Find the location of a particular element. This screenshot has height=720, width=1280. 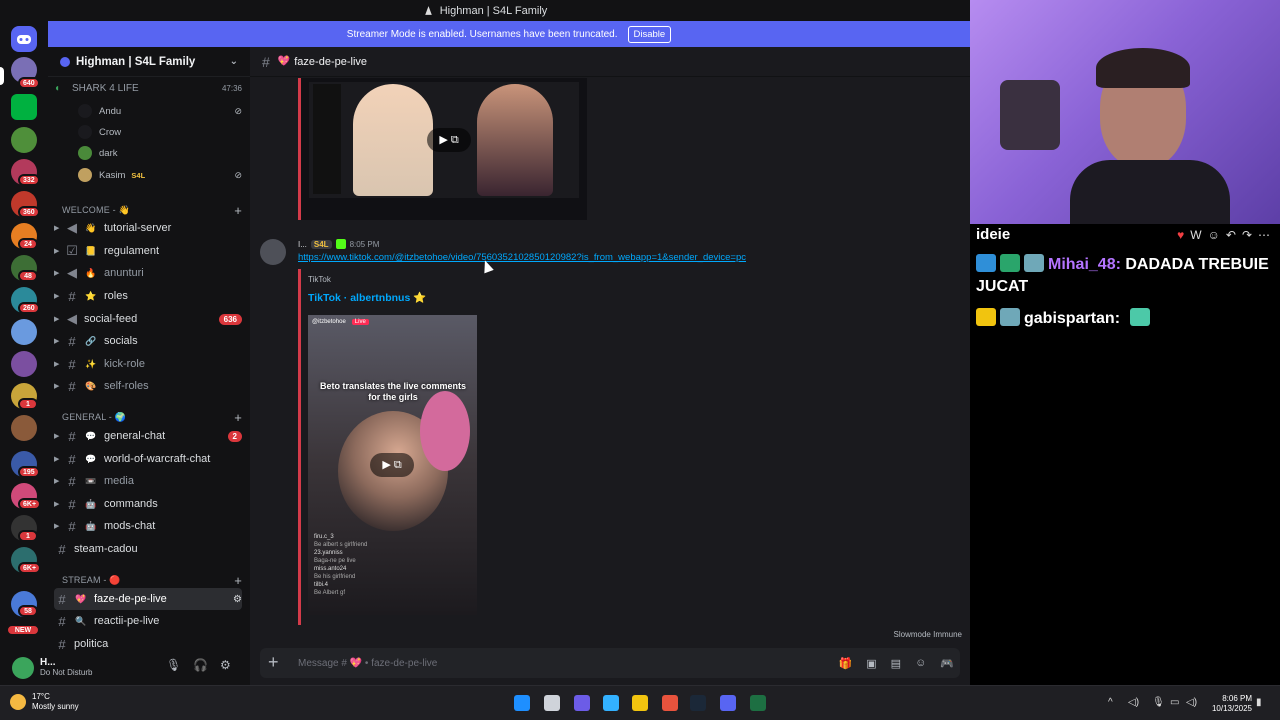

discord-home-icon is located at coordinates (24, 39).